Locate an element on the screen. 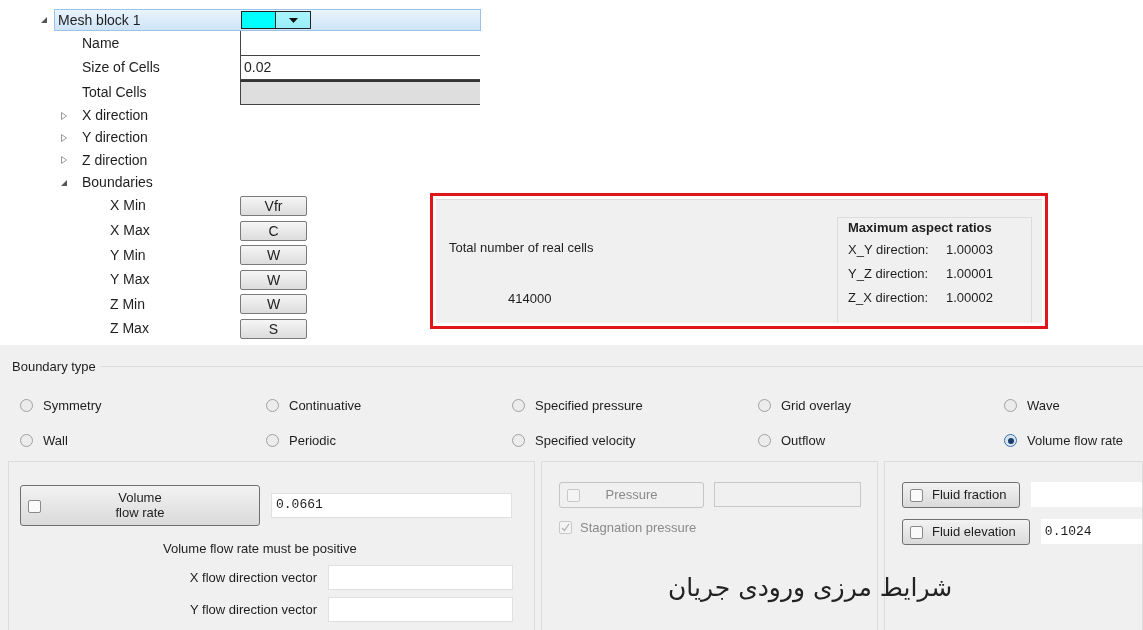 This screenshot has width=1143, height=630. radio-label: Specified velocity is located at coordinates (585, 441).